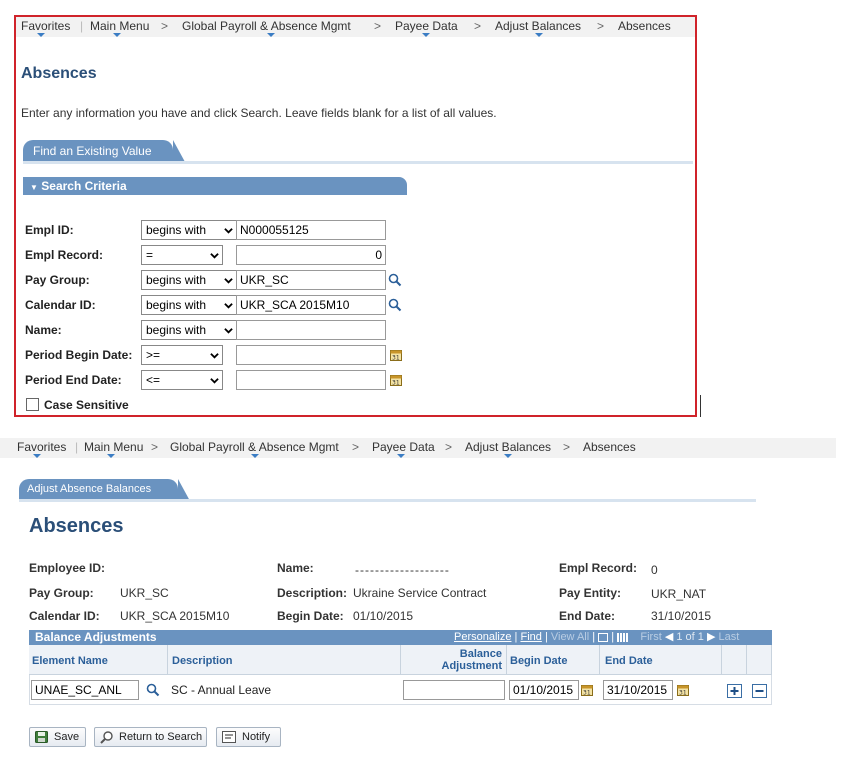 The image size is (846, 768). What do you see at coordinates (711, 637) in the screenshot?
I see `next-arrow-icon: ▶` at bounding box center [711, 637].